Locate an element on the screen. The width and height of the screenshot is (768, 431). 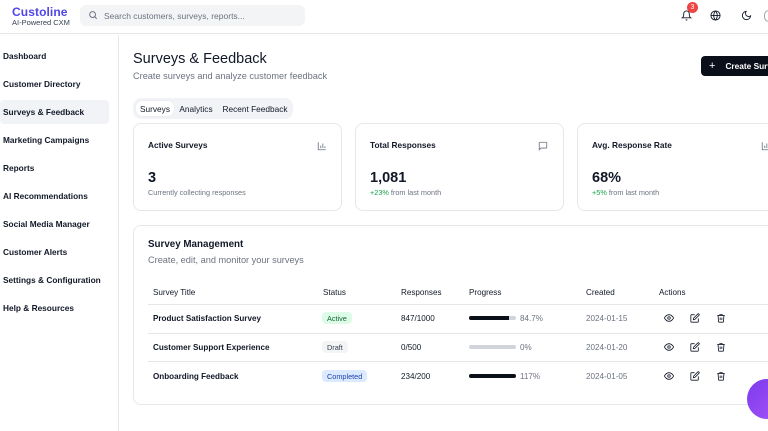
sidebar-item-ai-recommendations: AI Recommendations is located at coordinates (54, 196).